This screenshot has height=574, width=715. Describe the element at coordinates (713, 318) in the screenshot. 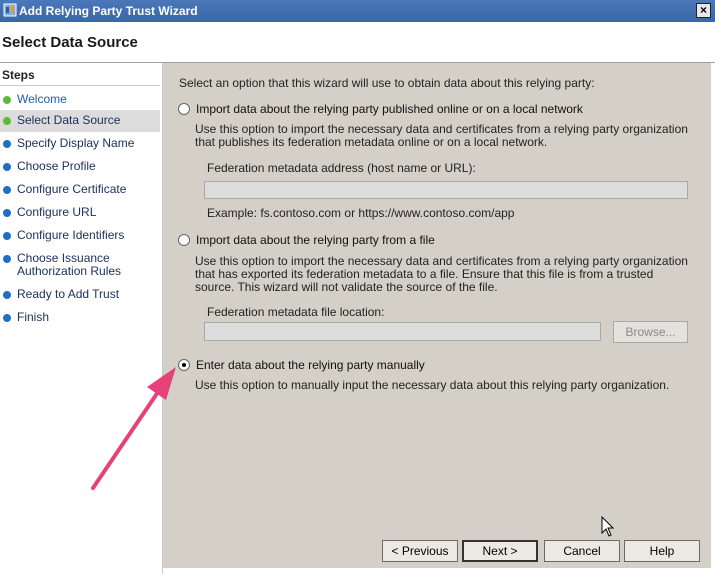

I see `window-frame-right` at that location.